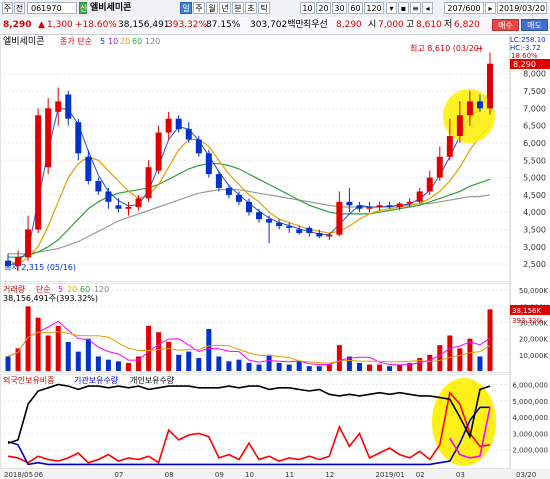 Image resolution: width=550 pixels, height=479 pixels. I want to click on date-axis: 2018/05 06 07 08 09 10 11 12 2019/01 02 03 03/20, so click(275, 474).